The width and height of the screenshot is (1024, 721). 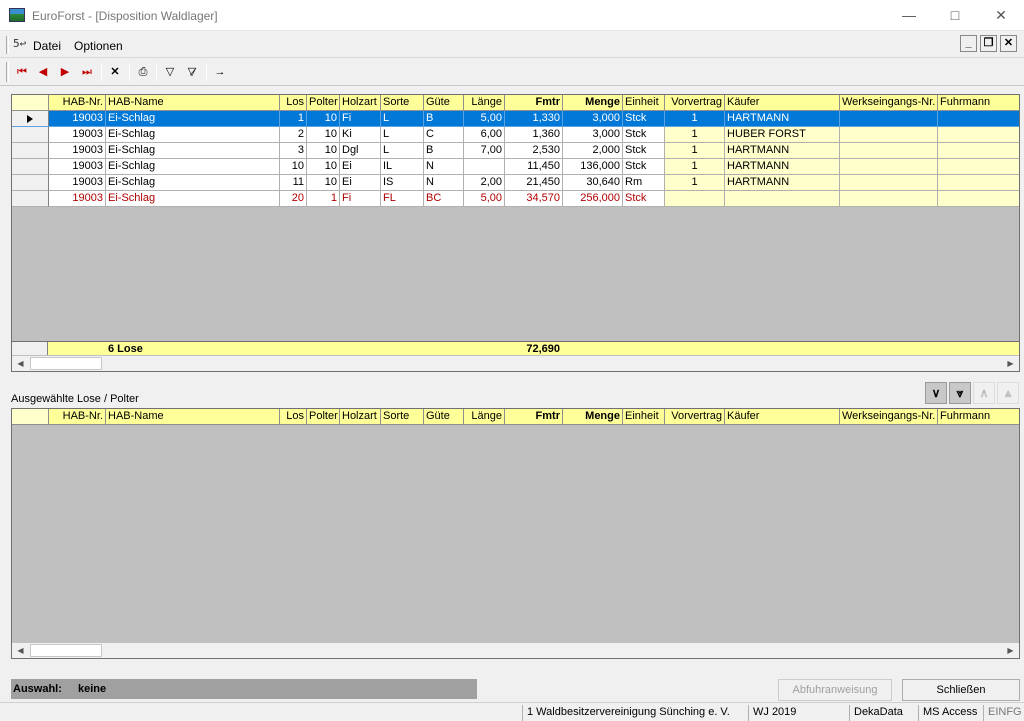 What do you see at coordinates (534, 183) in the screenshot?
I see `cell-fmtr: 21,450` at bounding box center [534, 183].